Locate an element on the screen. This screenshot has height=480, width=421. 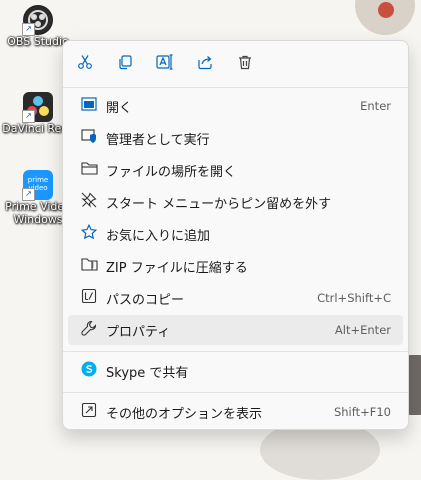
share-button is located at coordinates (205, 64).